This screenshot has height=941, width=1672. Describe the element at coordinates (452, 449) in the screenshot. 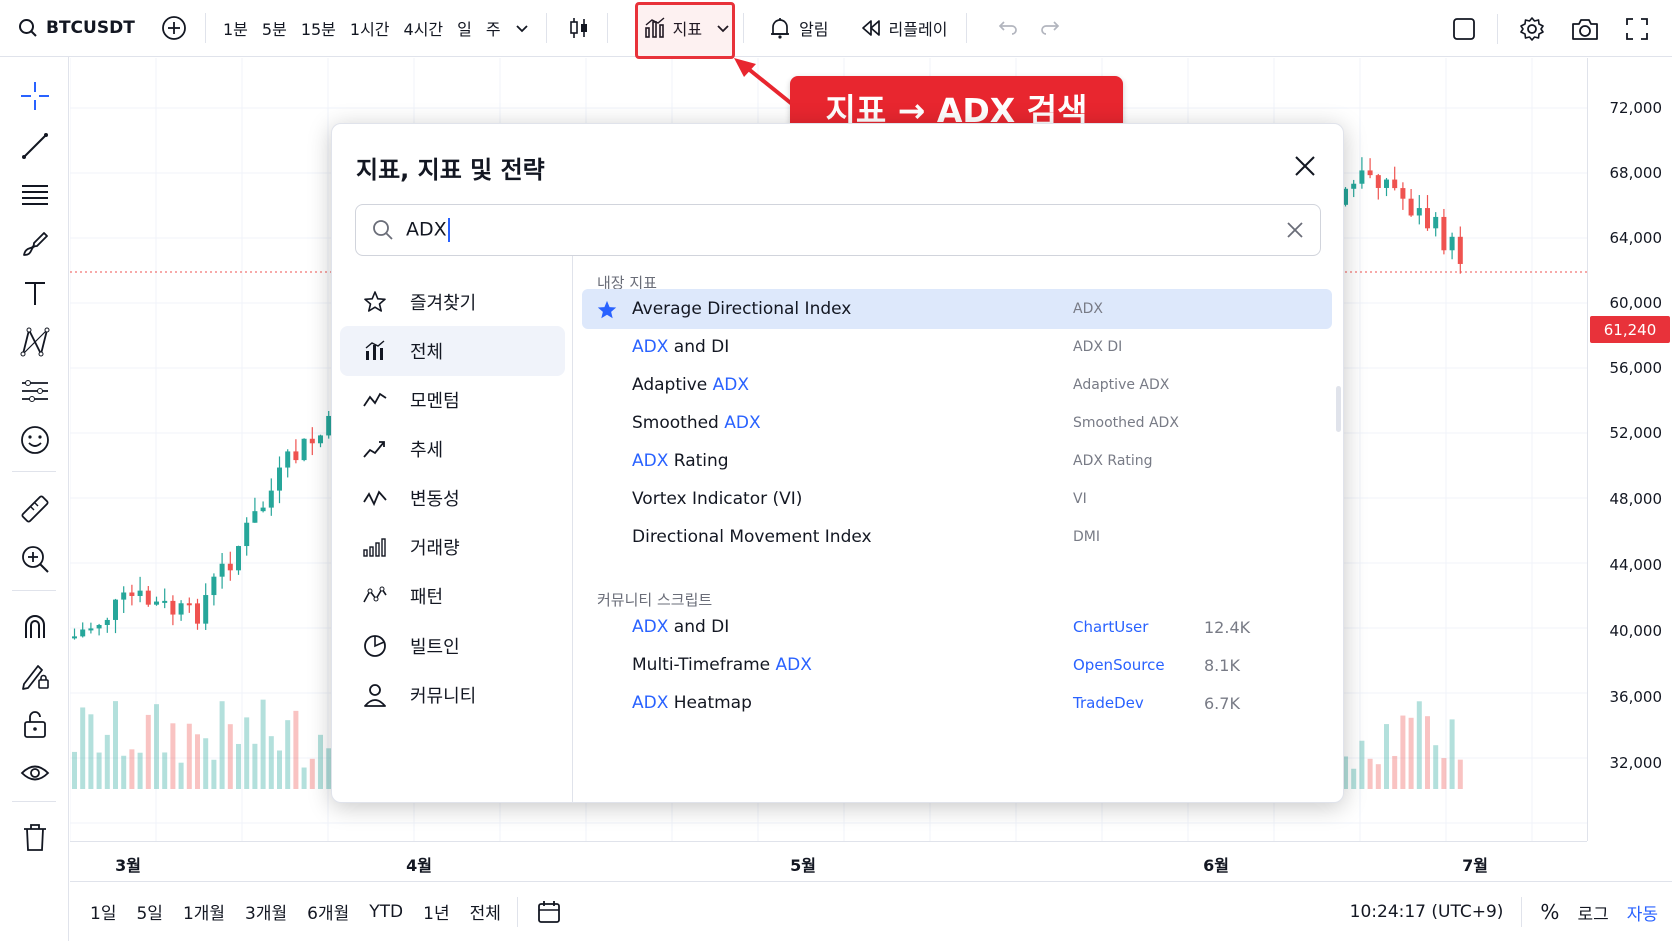

I see `nav-item-trend: 추세` at that location.